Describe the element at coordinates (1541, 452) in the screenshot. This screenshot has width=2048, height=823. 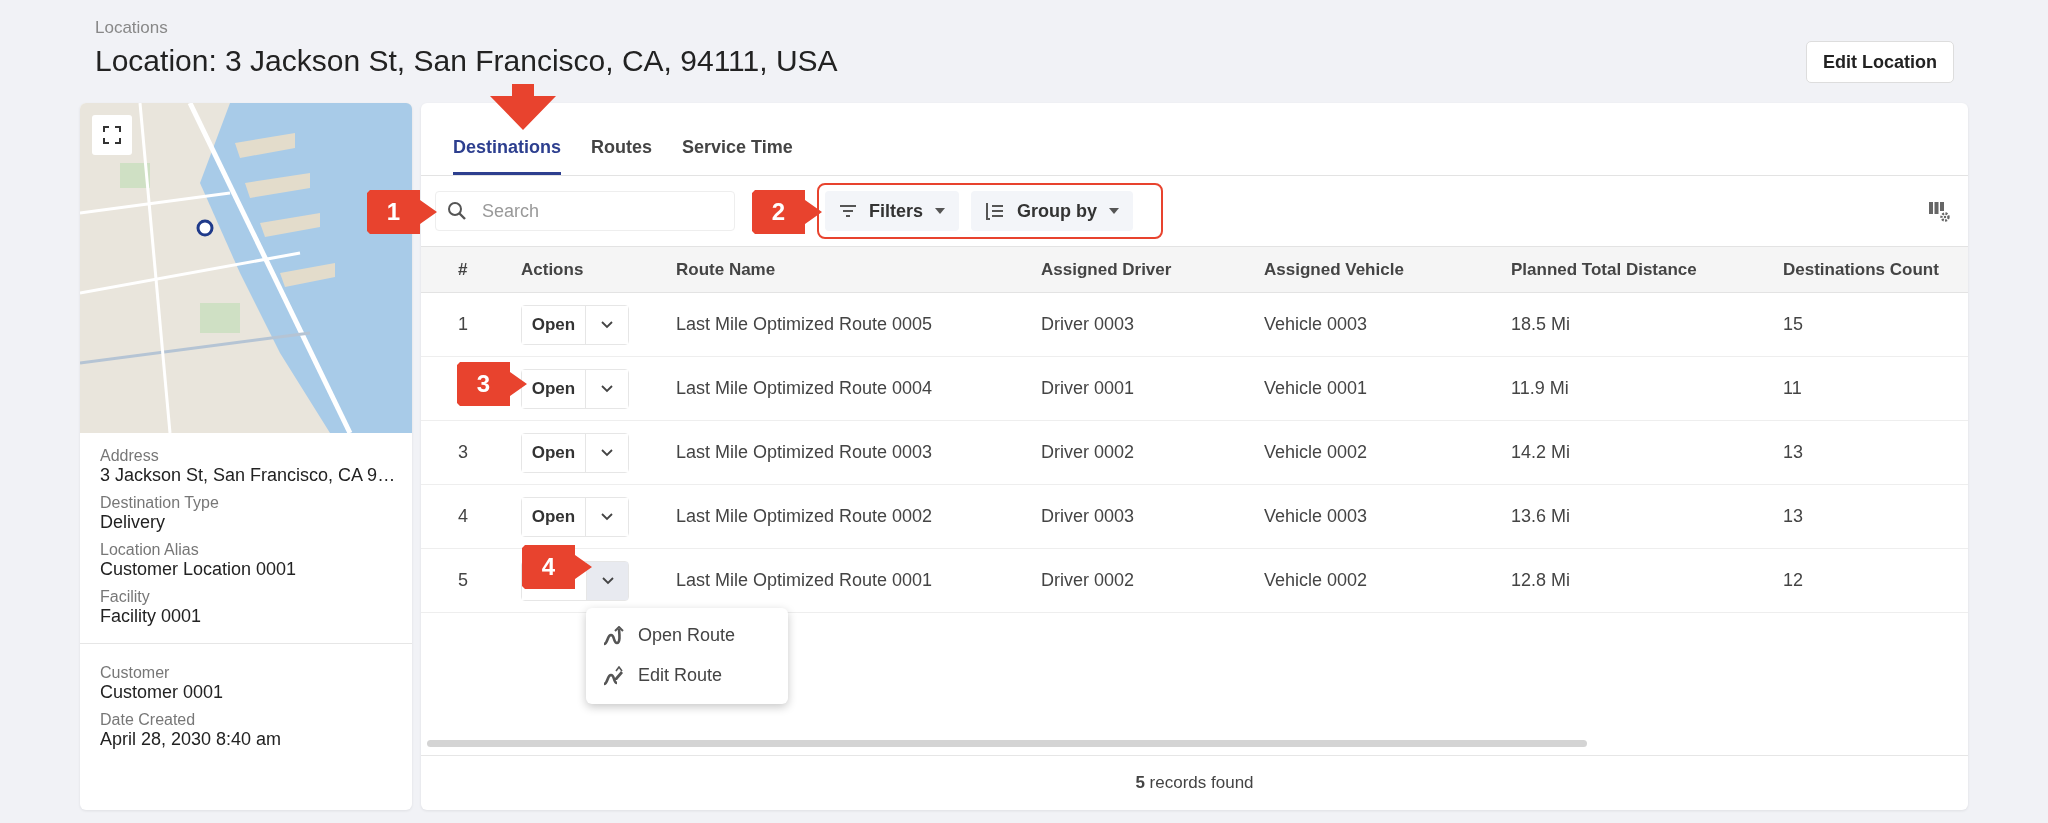
I see `table-cell-text: 14.2 Mi` at that location.